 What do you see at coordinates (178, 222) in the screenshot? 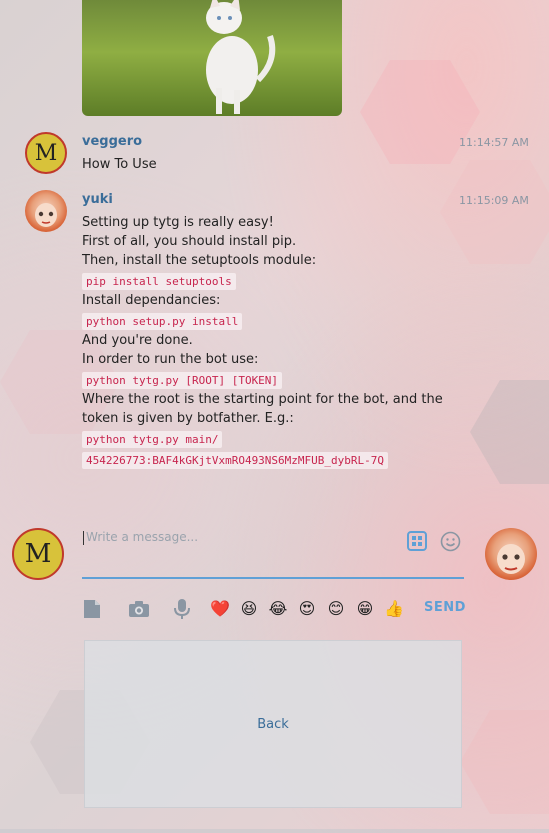
I see `message-line: Setting up tytg is really easy!` at bounding box center [178, 222].